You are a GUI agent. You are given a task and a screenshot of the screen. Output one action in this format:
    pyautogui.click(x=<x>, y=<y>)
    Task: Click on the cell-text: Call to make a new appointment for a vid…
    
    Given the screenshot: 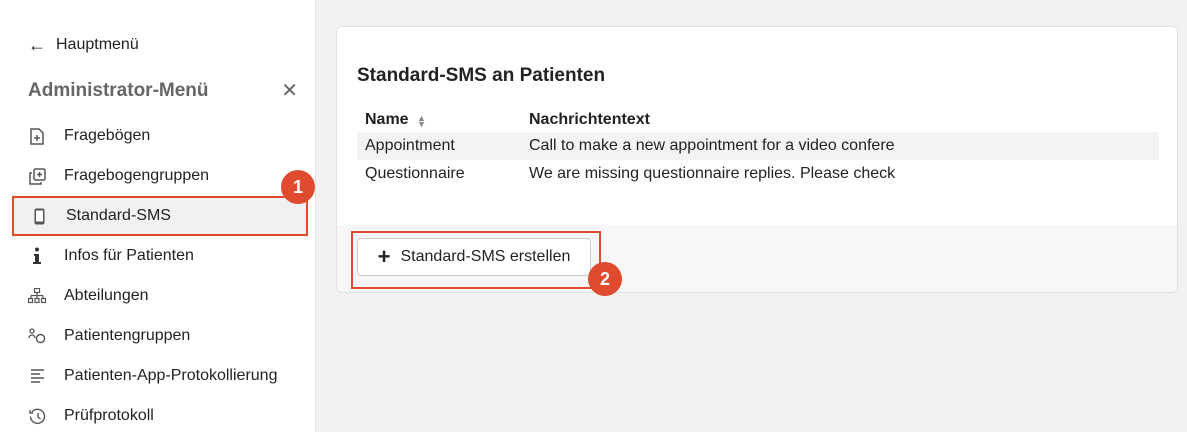 What is the action you would take?
    pyautogui.click(x=712, y=145)
    